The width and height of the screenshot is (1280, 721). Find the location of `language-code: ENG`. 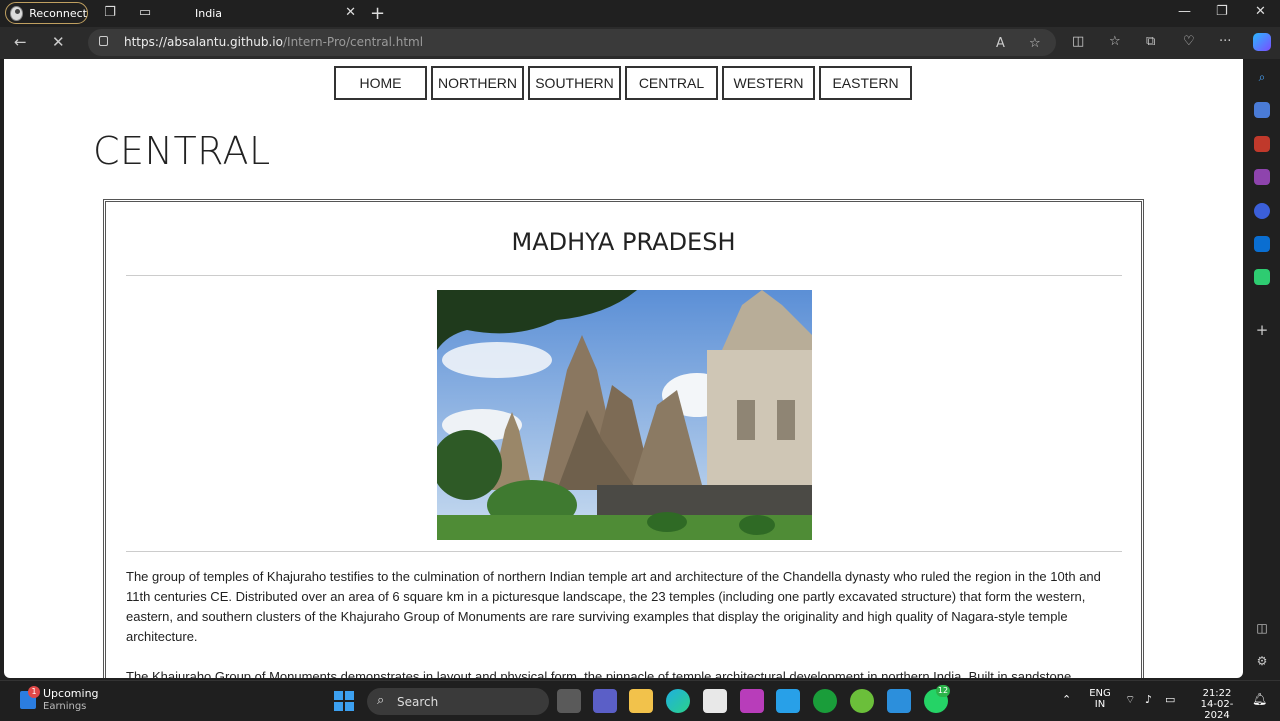

language-code: ENG is located at coordinates (1100, 693).